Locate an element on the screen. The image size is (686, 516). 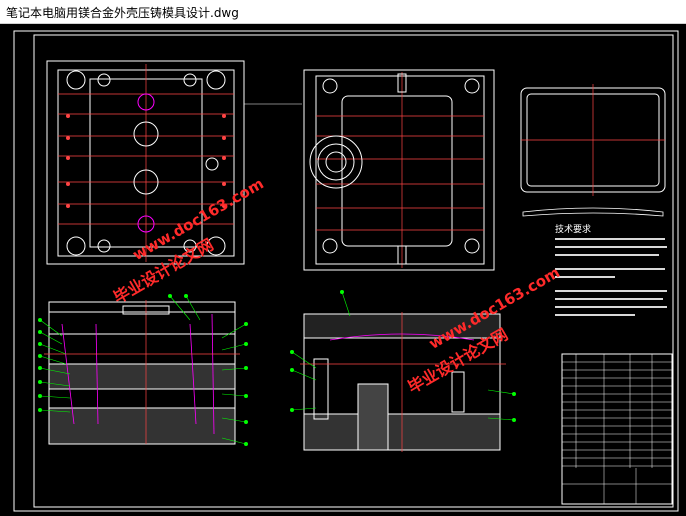
watermark-upper: 毕业设计论文网 www.doc163.com is located at coordinates (188, 240).